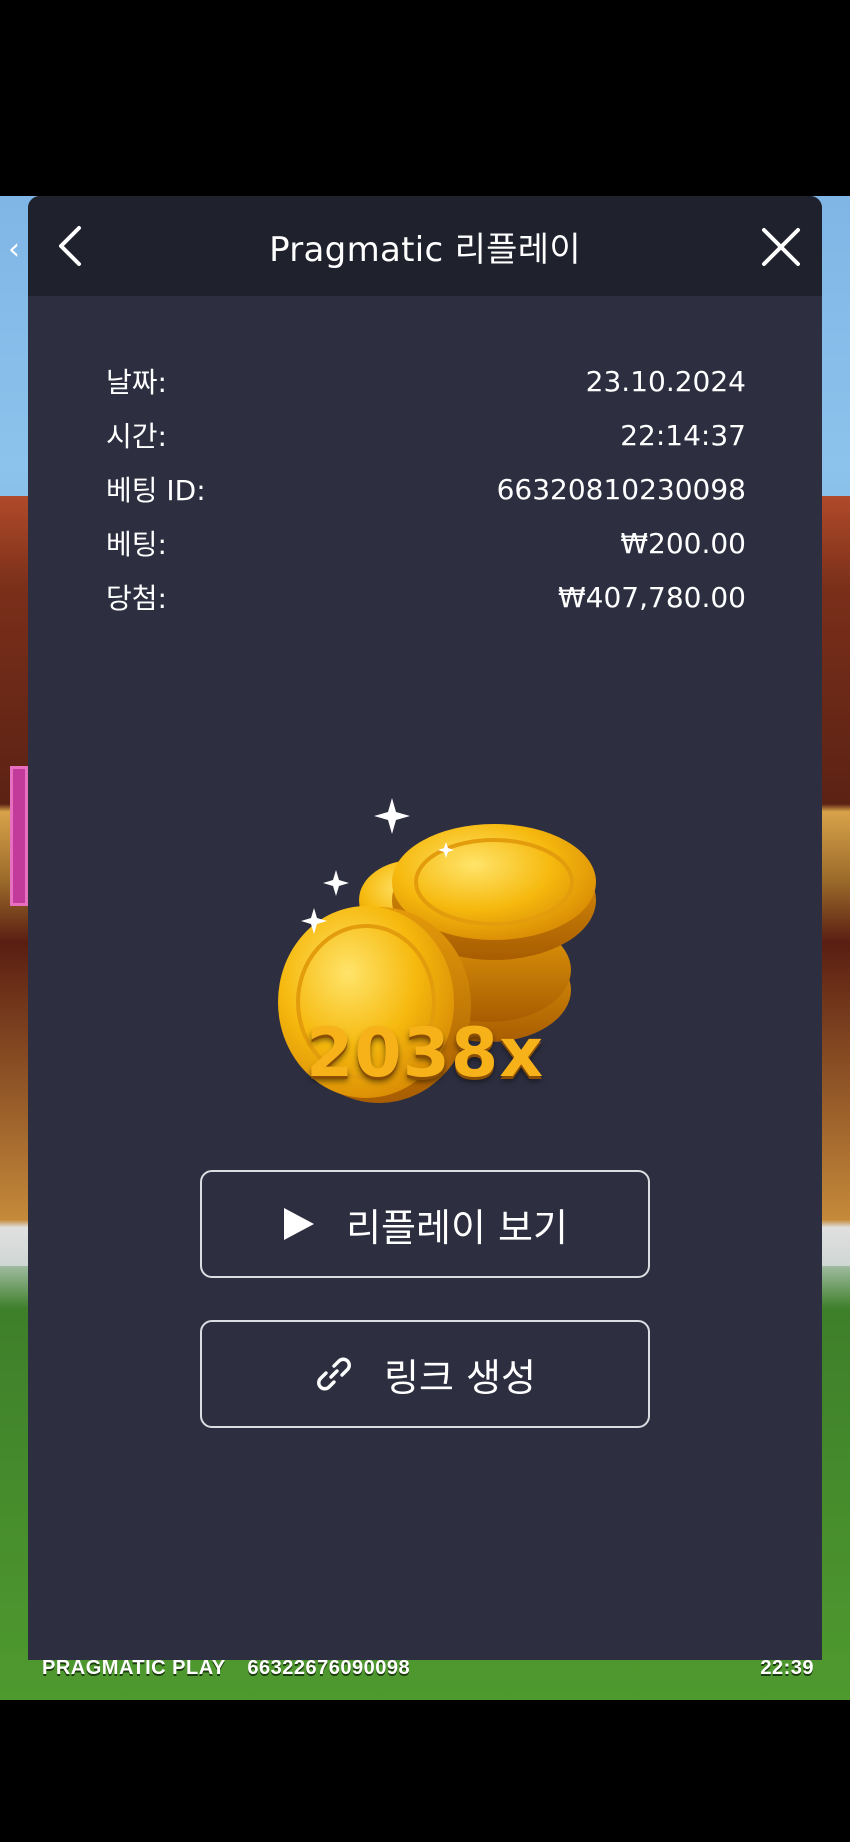  Describe the element at coordinates (460, 1377) in the screenshot. I see `create-link-label: 링크 생성` at that location.